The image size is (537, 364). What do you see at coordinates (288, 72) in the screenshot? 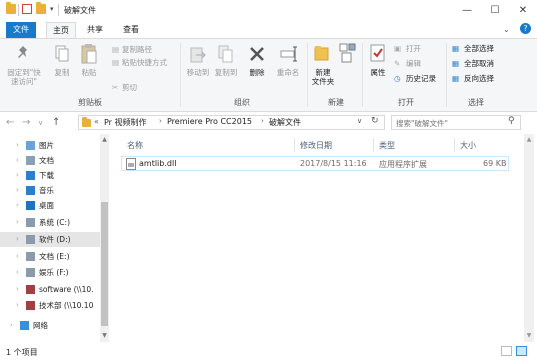
I see `rename-button: 重命名` at bounding box center [288, 72].